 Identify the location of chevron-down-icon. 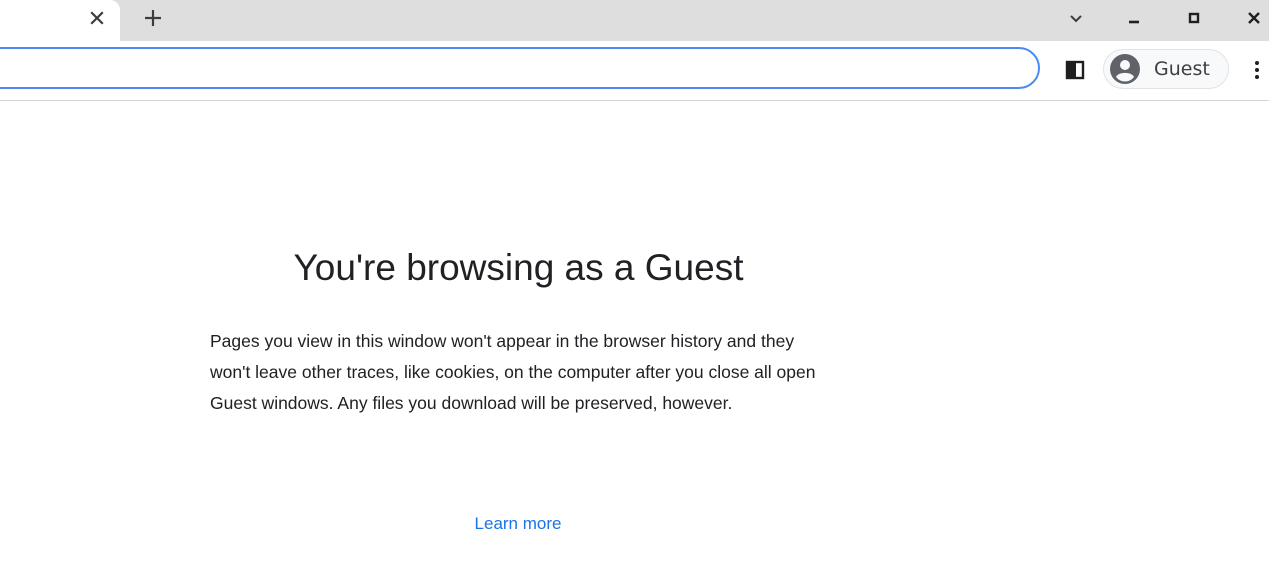
(1076, 18).